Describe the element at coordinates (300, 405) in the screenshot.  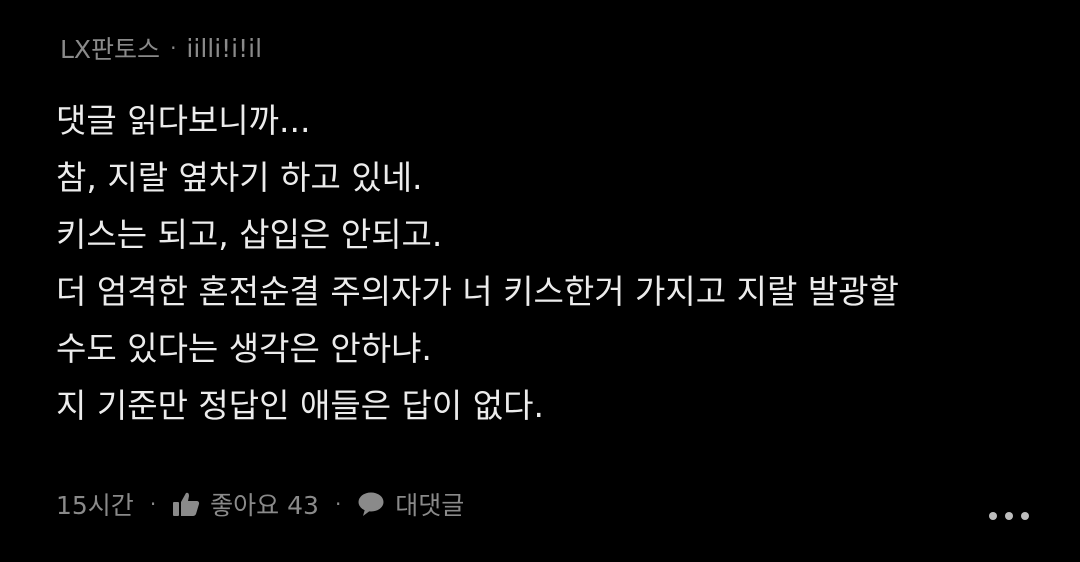
I see `comment-line: 지 기준만 정답인 애들은 답이 없다.` at that location.